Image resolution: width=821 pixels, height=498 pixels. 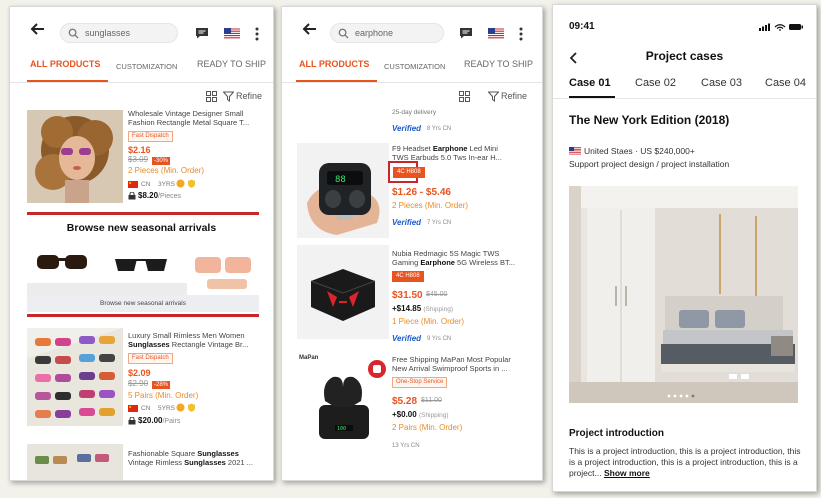 I want to click on seasonal-sunglasses-carousel, so click(x=143, y=267).